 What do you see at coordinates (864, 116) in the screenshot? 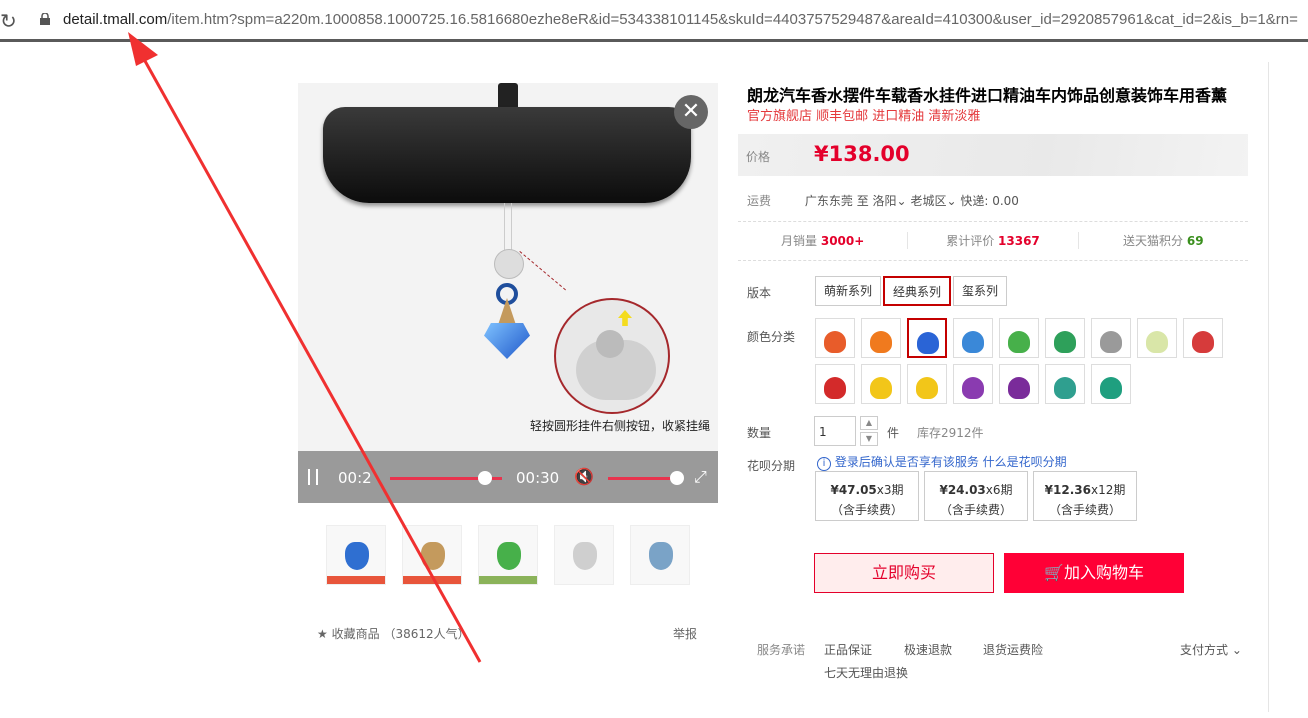
I see `product-subtitle: 官方旗舰店 顺丰包邮 进口精油 清新淡雅` at bounding box center [864, 116].